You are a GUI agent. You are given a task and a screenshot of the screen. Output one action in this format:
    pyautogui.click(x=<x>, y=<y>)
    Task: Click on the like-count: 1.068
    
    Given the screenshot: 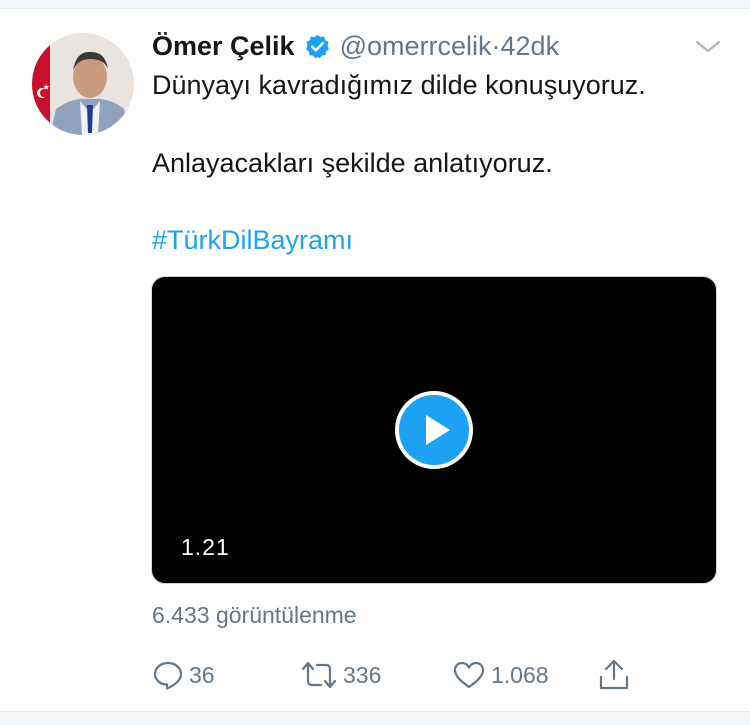 What is the action you would take?
    pyautogui.click(x=520, y=674)
    